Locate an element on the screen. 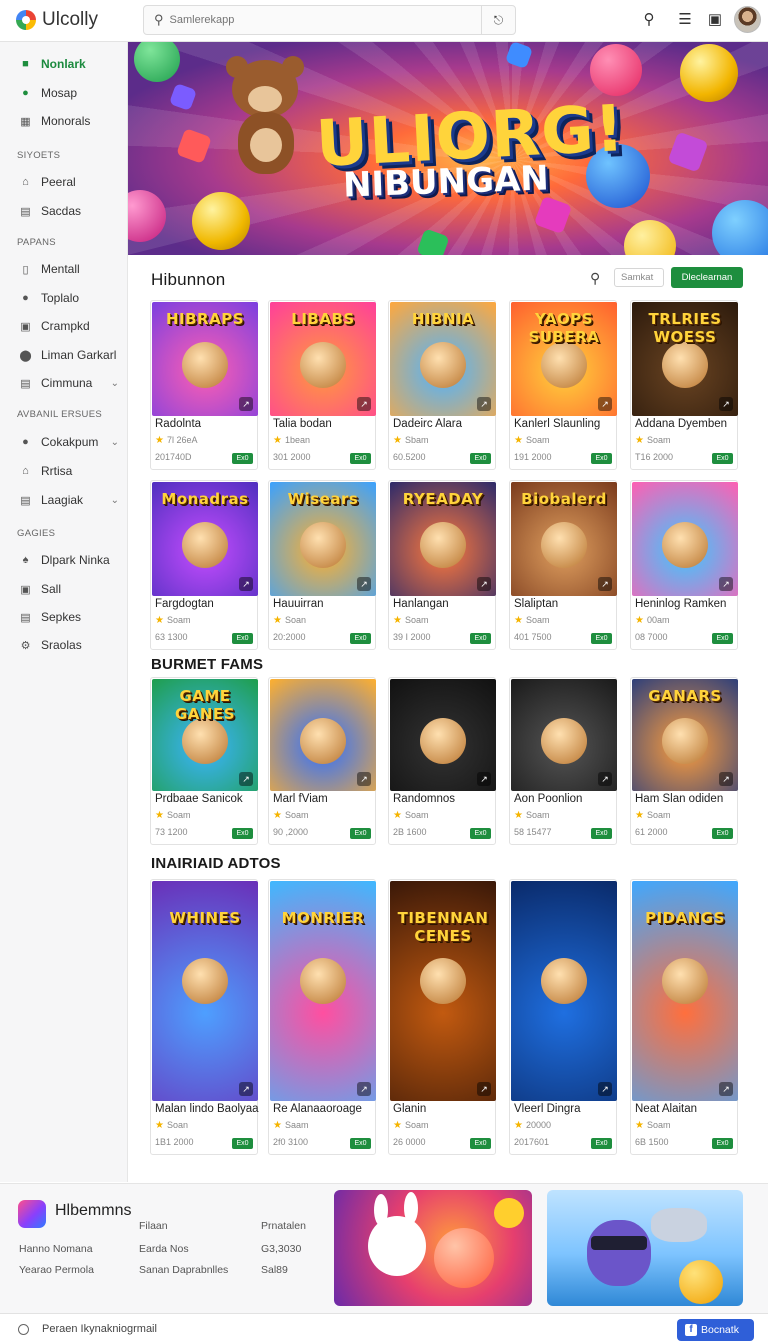  game-card: Monadras ↗ Fargdogtan ★ Soam 63 1300 Ex0 is located at coordinates (204, 565).